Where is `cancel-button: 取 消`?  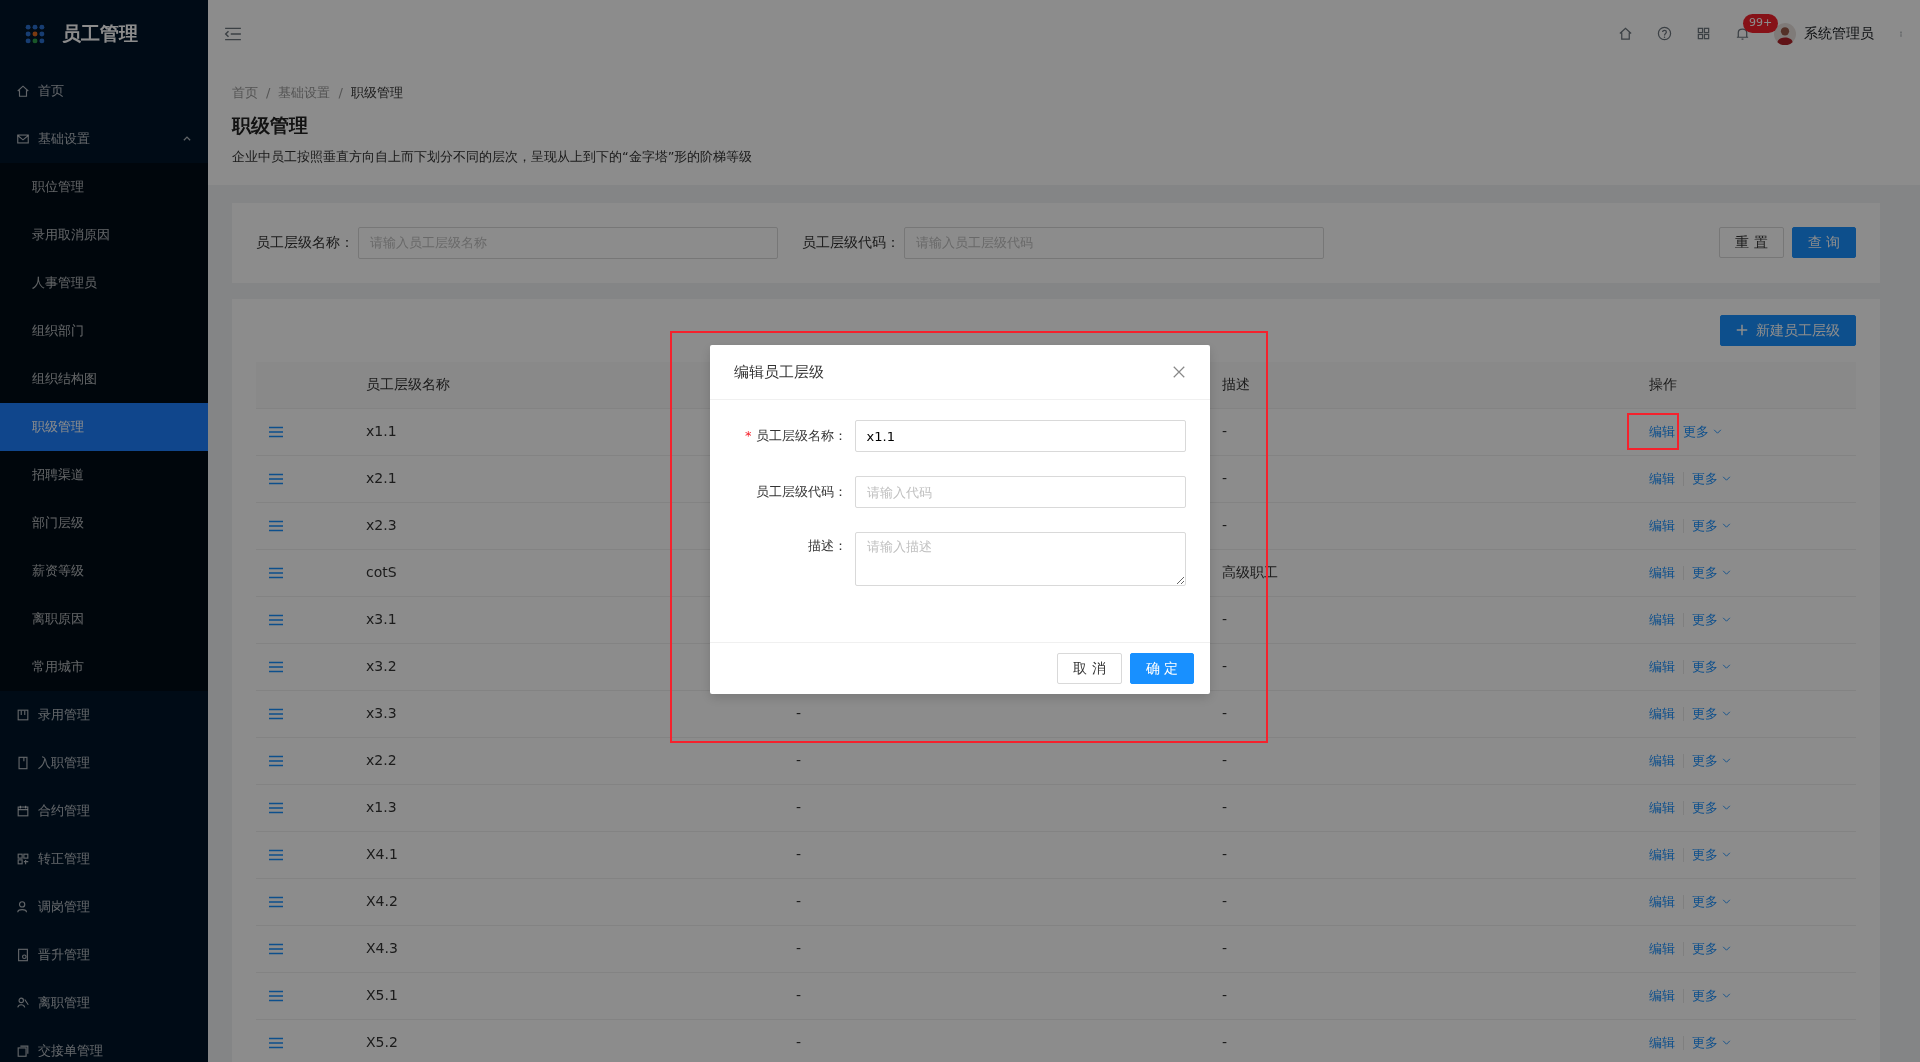
cancel-button: 取 消 is located at coordinates (1089, 668).